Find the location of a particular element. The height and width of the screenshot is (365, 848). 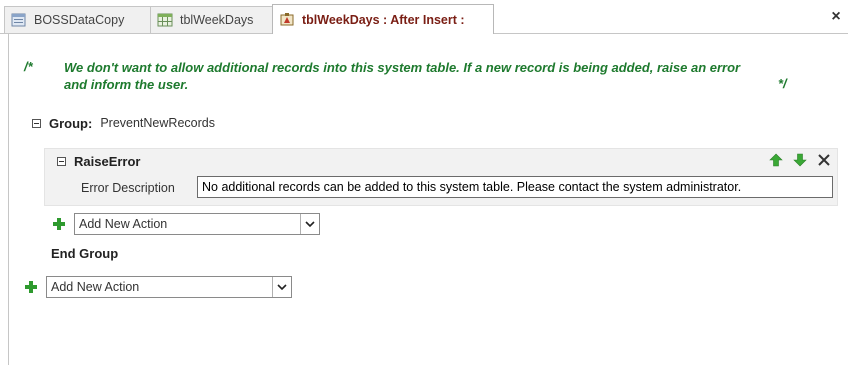

tab-tblweekdays: tblWeekDays is located at coordinates (212, 19).